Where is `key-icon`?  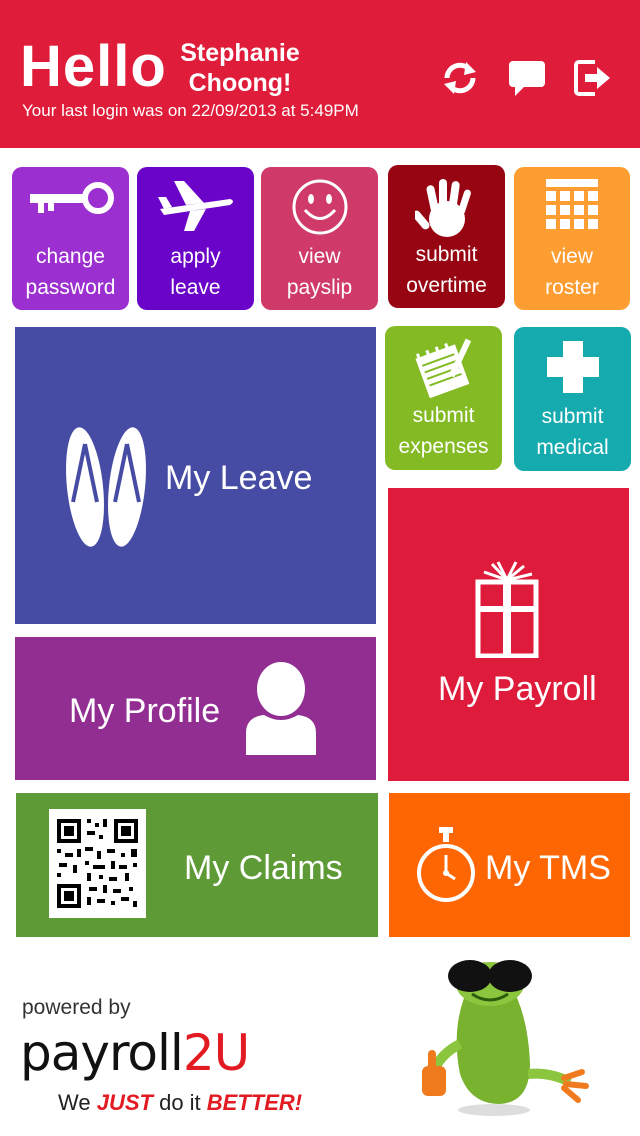
key-icon is located at coordinates (70, 208).